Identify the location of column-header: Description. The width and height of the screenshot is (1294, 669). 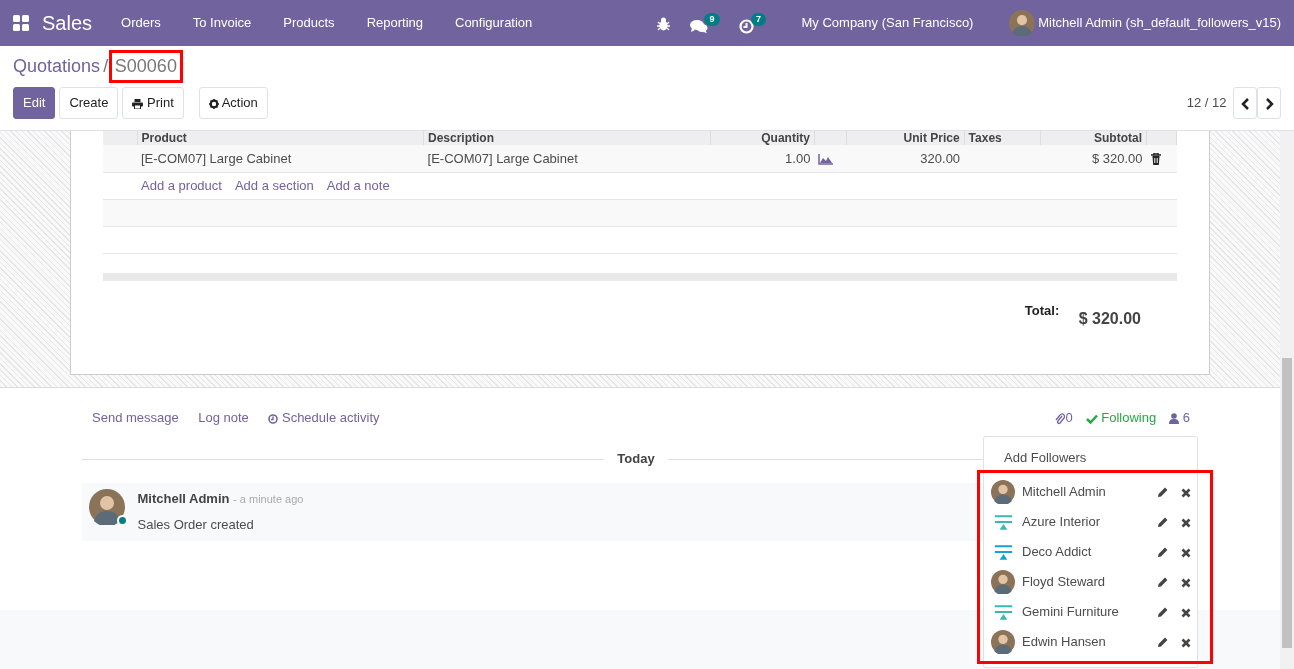
(567, 138).